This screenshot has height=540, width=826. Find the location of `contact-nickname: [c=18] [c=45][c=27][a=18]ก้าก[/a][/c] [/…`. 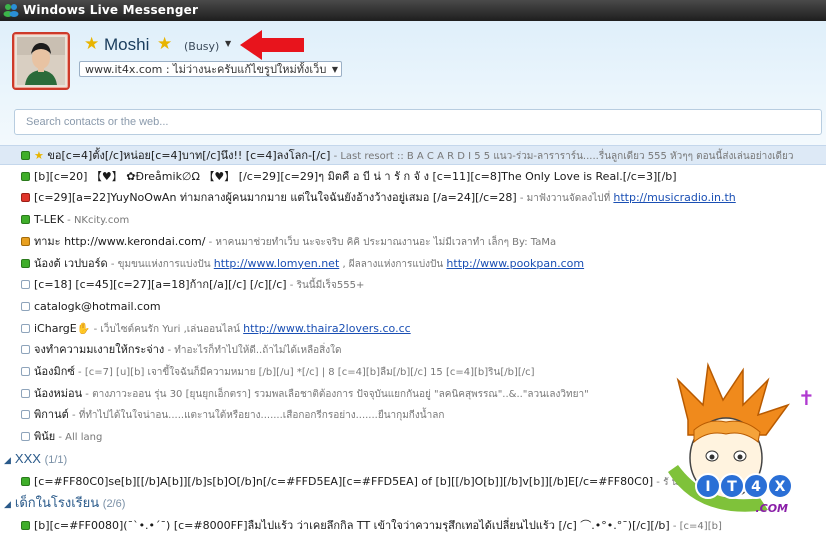

contact-nickname: [c=18] [c=45][c=27][a=18]ก้าก[/a][/c] [/… is located at coordinates (160, 284).